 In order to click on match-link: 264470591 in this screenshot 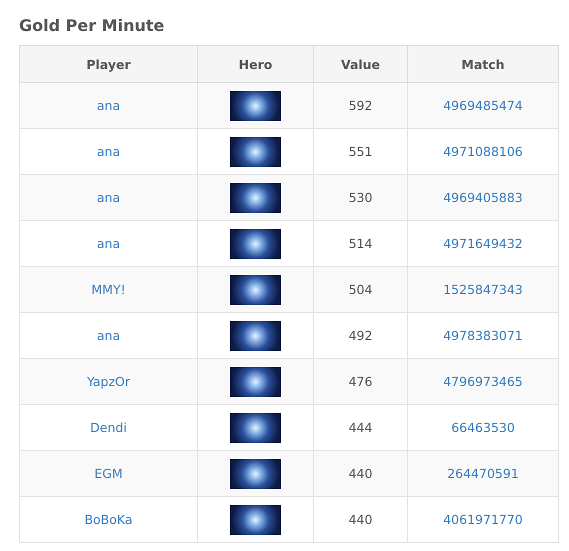, I will do `click(483, 473)`.